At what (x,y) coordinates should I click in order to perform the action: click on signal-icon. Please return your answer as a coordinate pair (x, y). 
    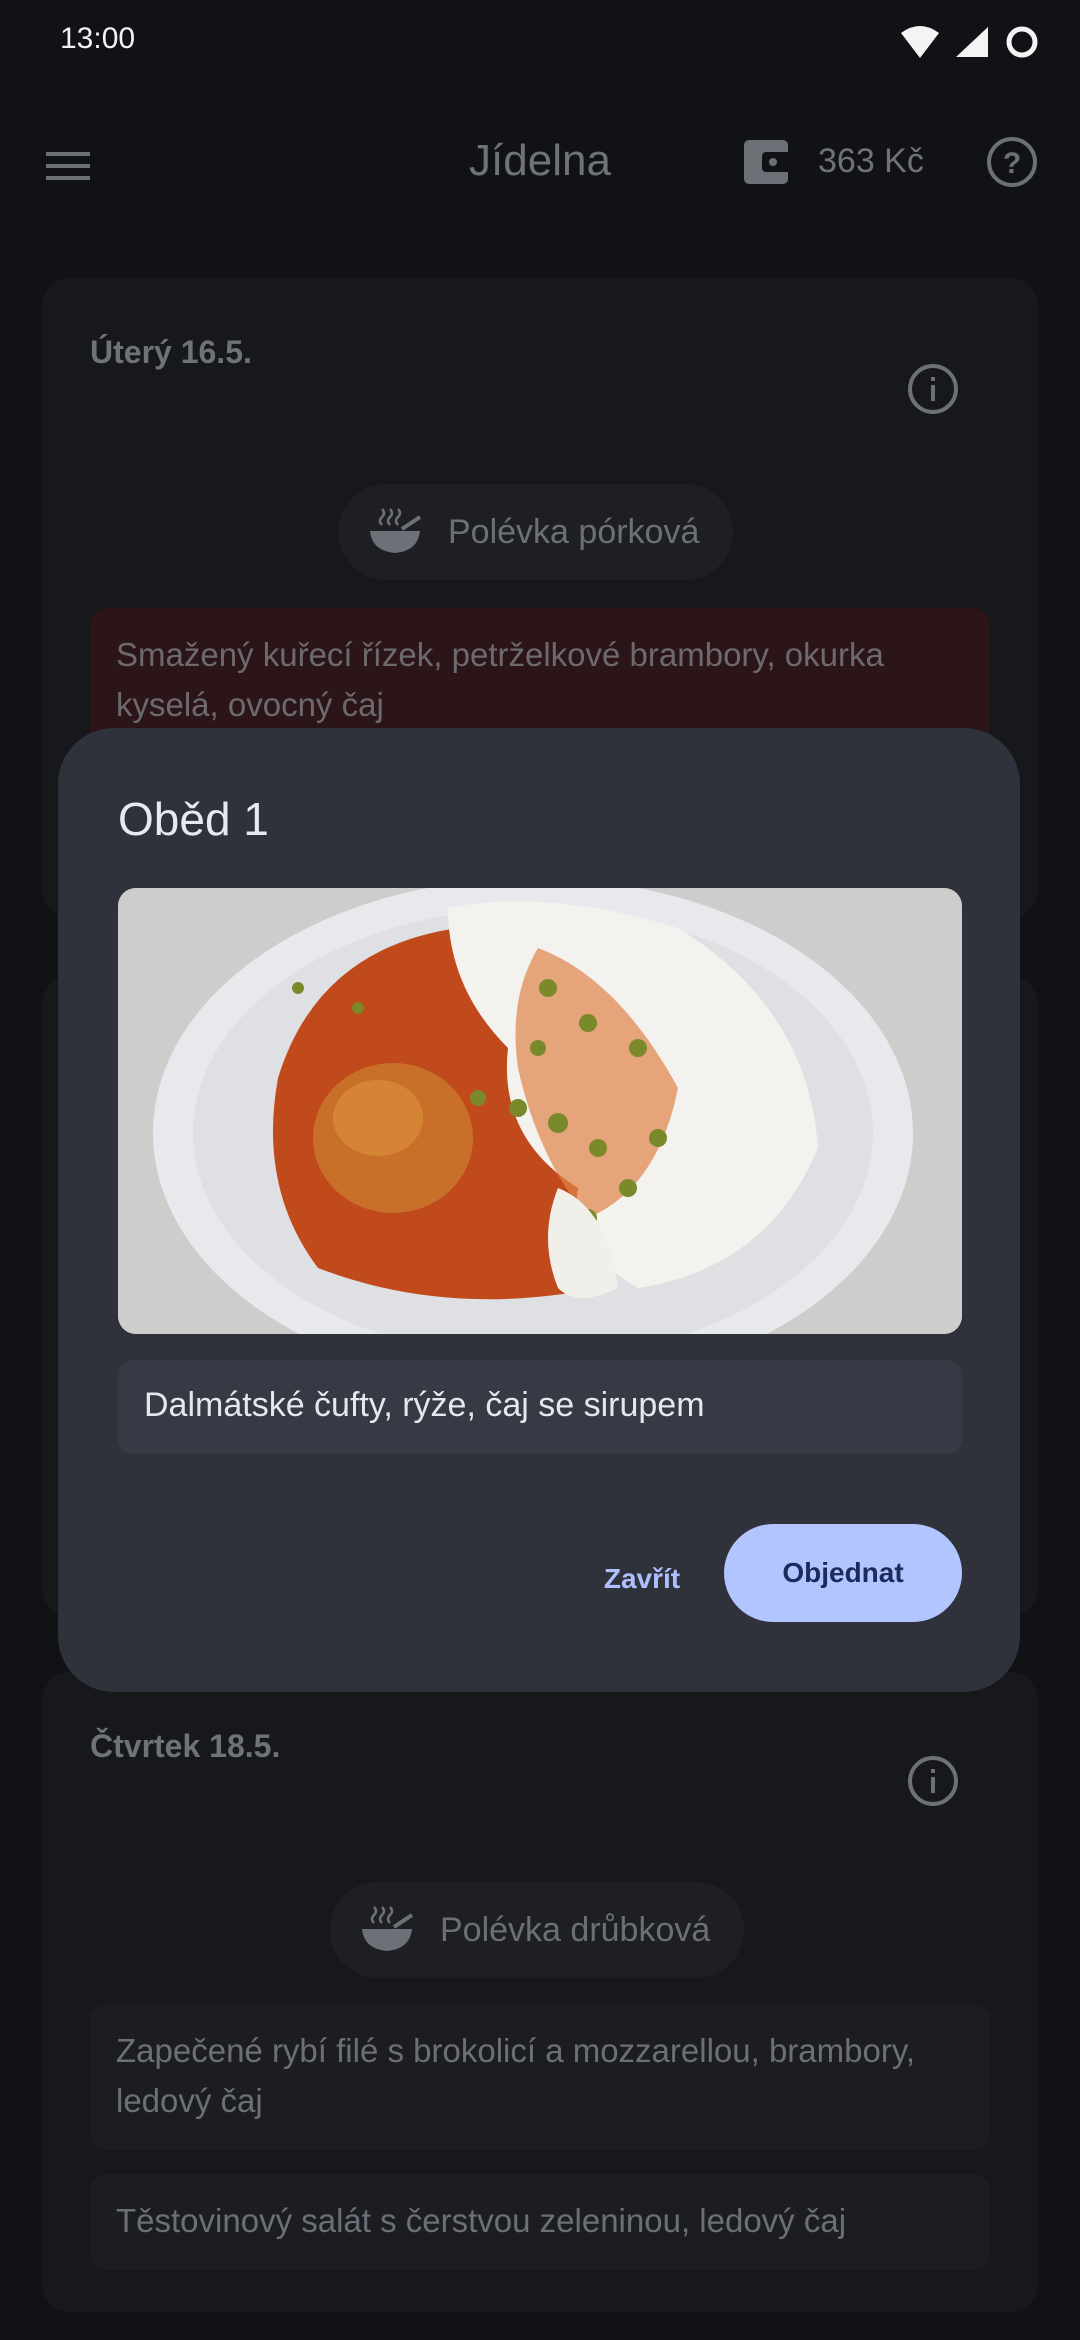
    Looking at the image, I should click on (972, 42).